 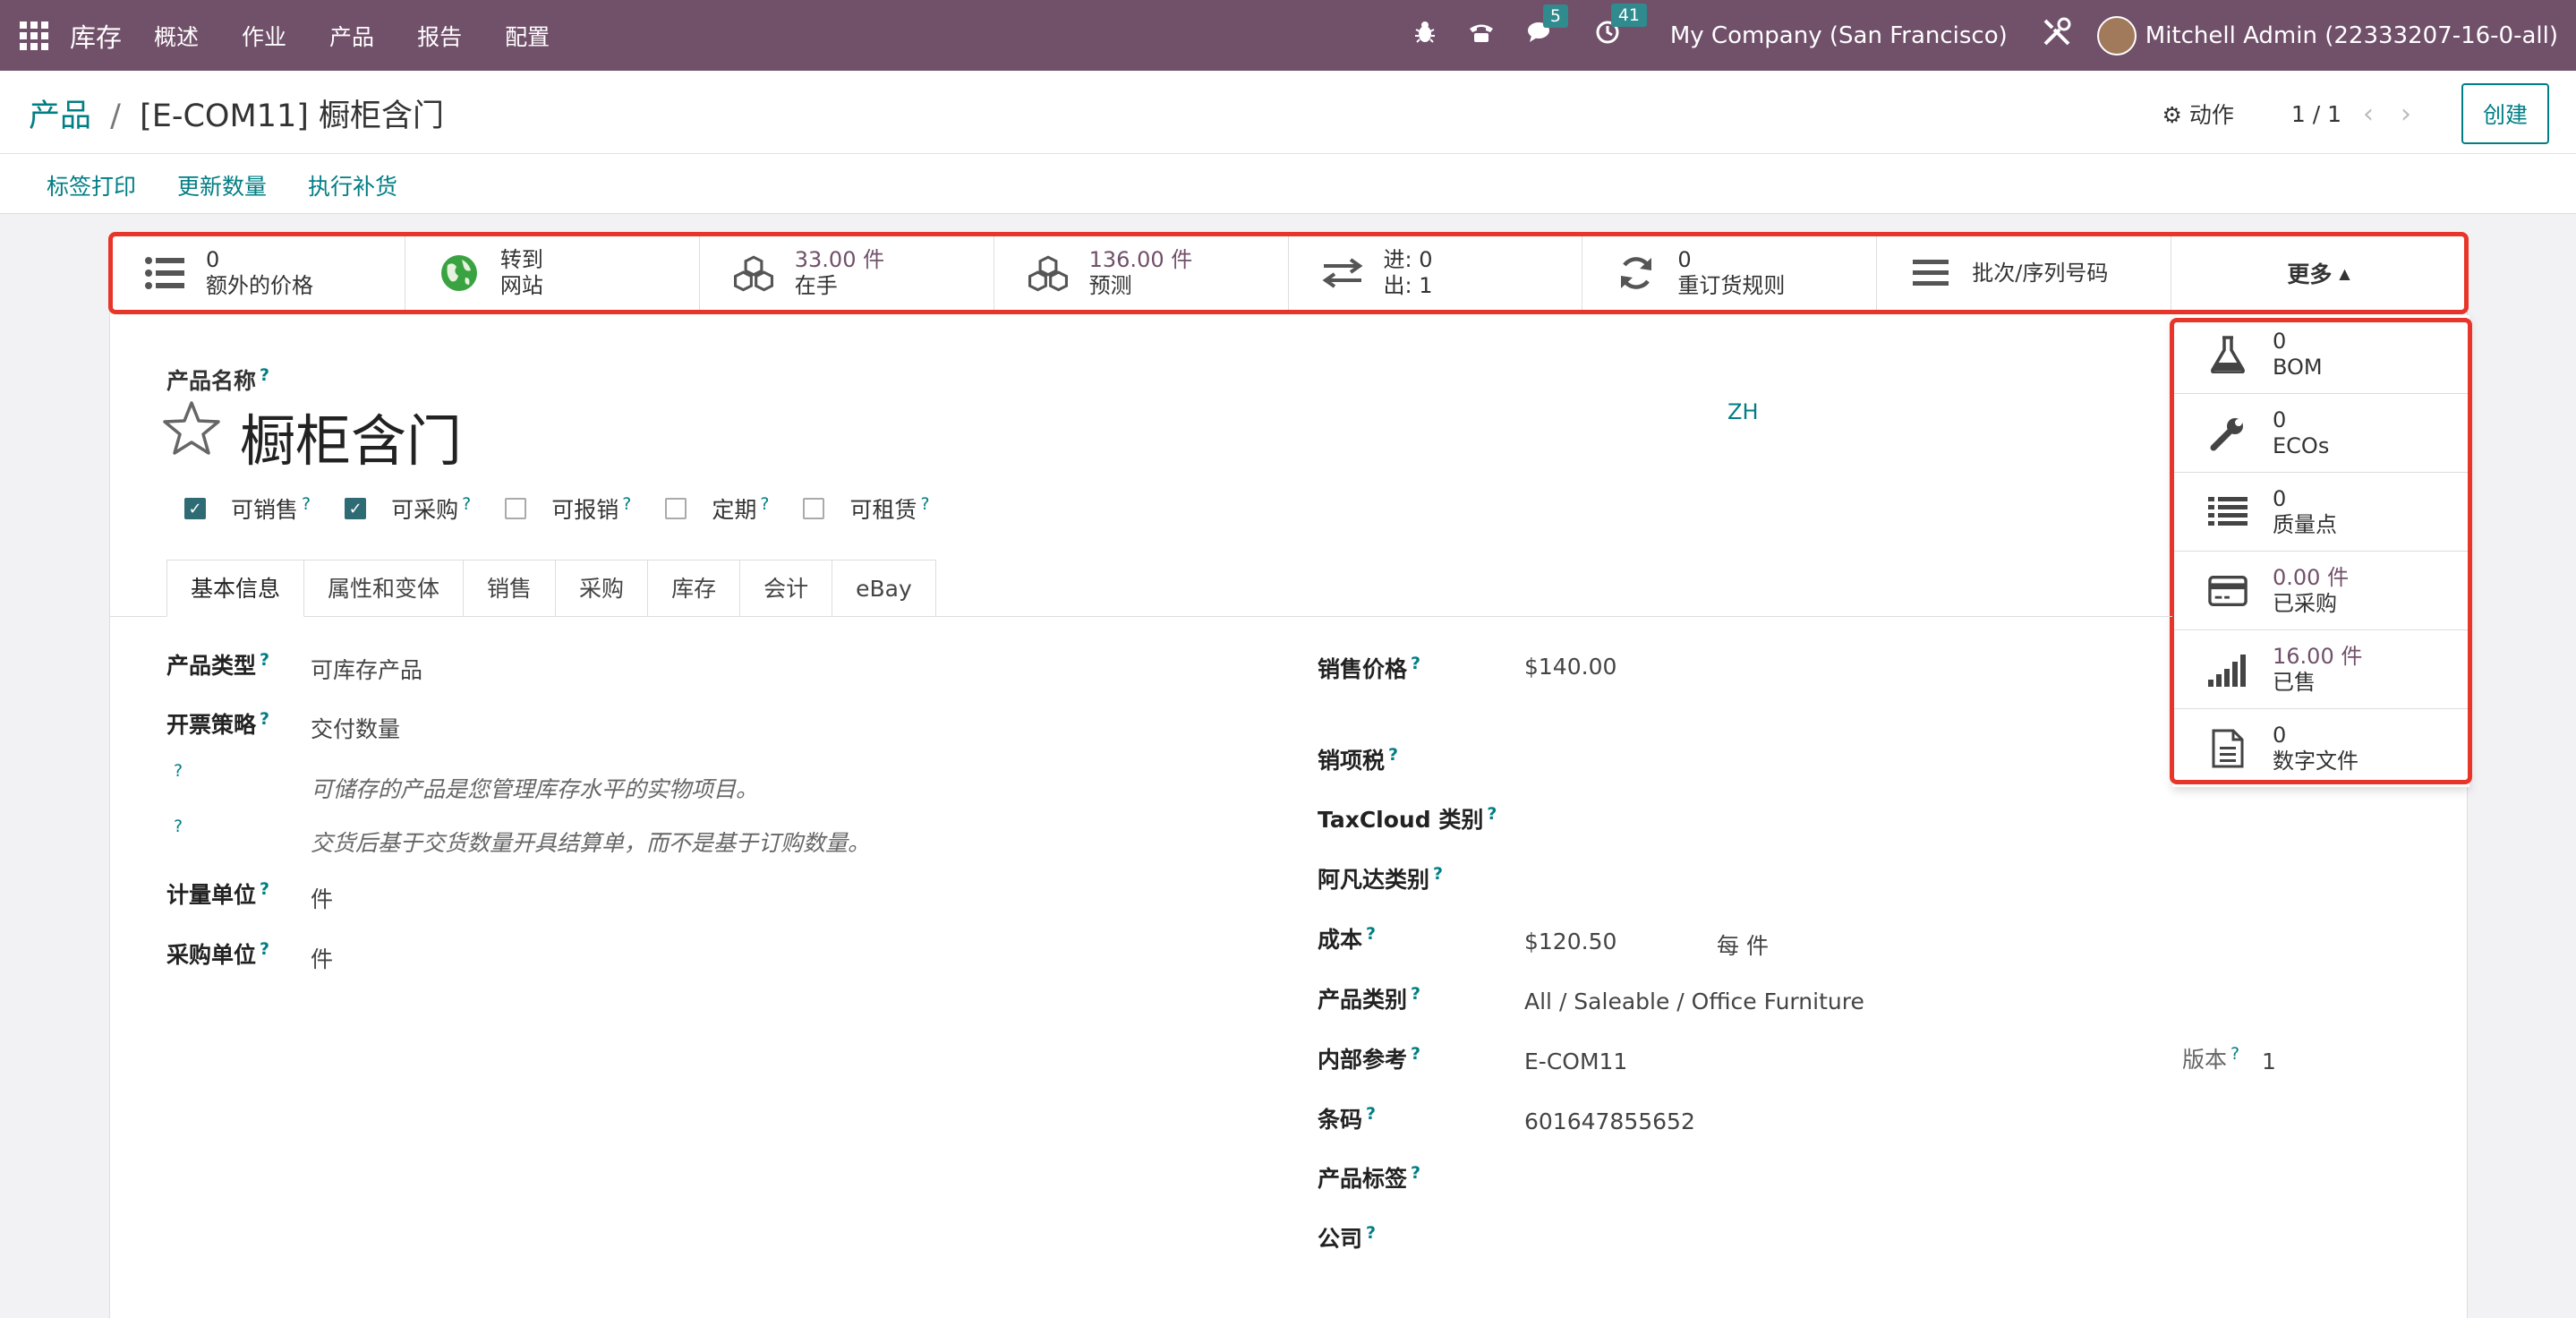 I want to click on stat-label: 在手, so click(x=816, y=285).